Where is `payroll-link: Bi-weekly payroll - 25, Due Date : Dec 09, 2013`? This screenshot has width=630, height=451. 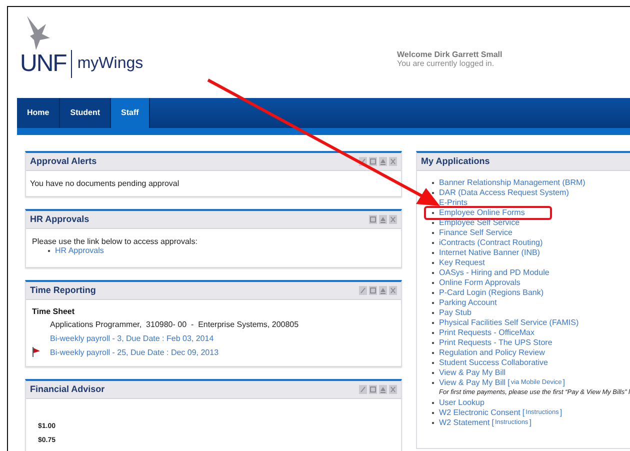 payroll-link: Bi-weekly payroll - 25, Due Date : Dec 09, 2013 is located at coordinates (134, 352).